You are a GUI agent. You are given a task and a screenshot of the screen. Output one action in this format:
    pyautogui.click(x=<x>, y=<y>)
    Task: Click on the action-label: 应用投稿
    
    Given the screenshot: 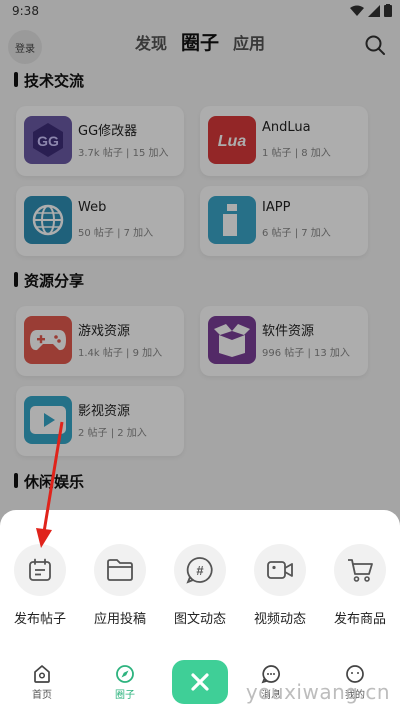 What is the action you would take?
    pyautogui.click(x=119, y=619)
    